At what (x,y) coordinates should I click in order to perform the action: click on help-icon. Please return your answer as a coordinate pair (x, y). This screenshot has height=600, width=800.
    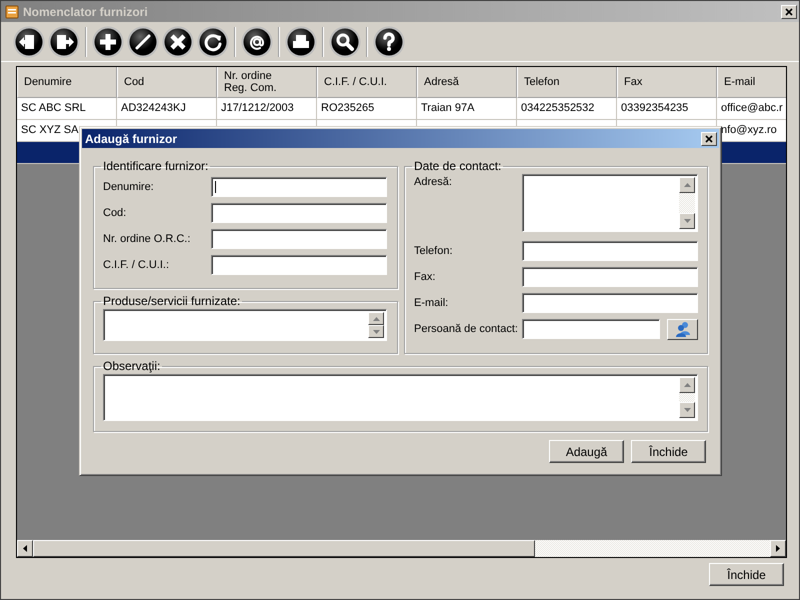
    Looking at the image, I should click on (389, 42).